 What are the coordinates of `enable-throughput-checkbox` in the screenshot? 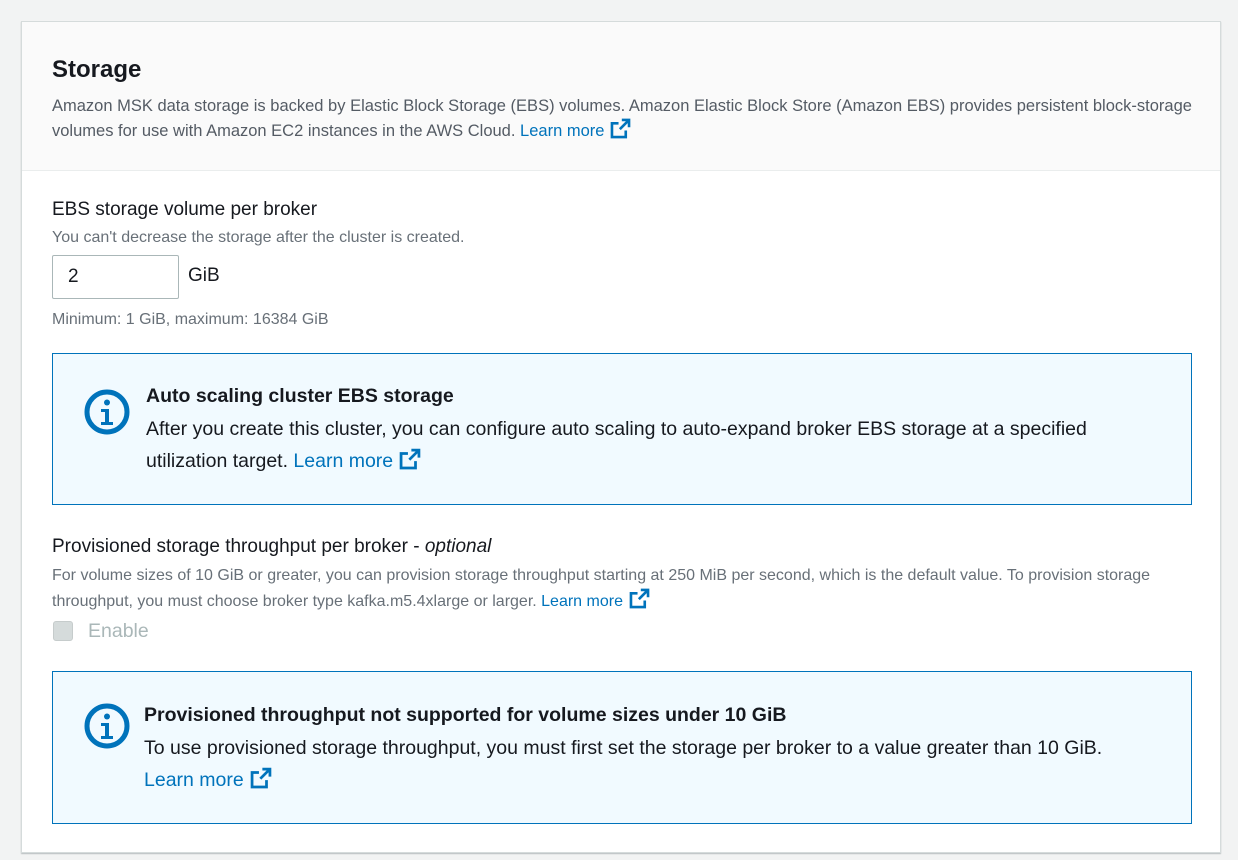 It's located at (63, 631).